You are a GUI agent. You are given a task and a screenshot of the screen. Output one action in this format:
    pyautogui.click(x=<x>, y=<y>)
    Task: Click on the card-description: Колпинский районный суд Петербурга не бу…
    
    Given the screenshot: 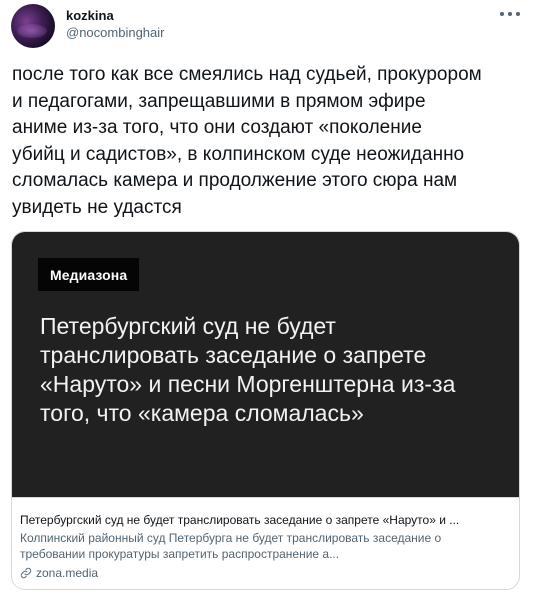 What is the action you would take?
    pyautogui.click(x=231, y=546)
    